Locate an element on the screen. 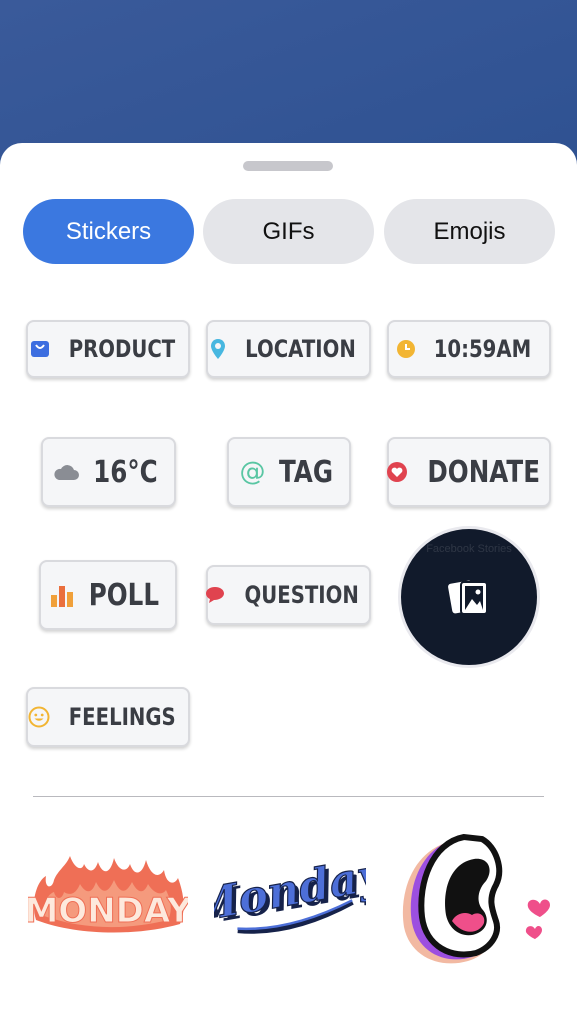  product-sticker: PRODUCT is located at coordinates (108, 349).